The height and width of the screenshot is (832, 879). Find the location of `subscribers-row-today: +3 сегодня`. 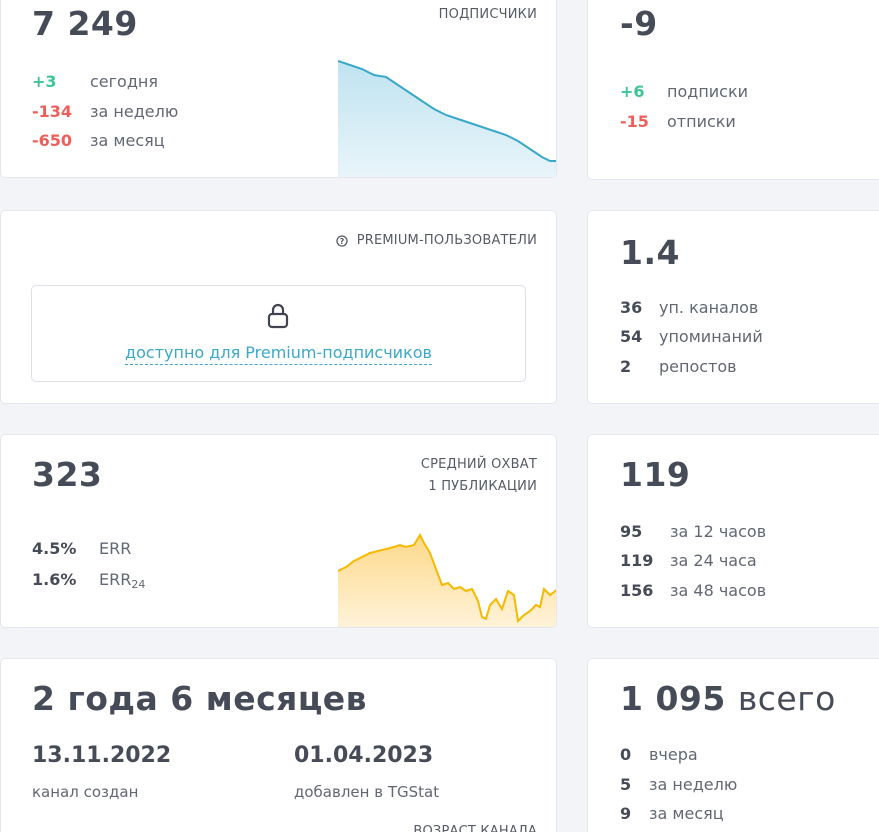

subscribers-row-today: +3 сегодня is located at coordinates (95, 81).